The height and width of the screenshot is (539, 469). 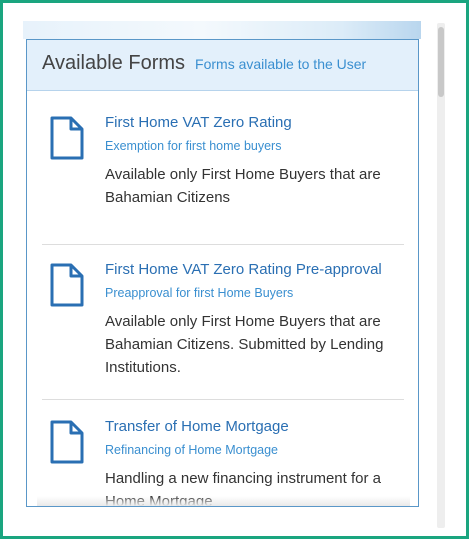 I want to click on form-subtitle: Preapproval for first Home Buyers, so click(x=199, y=293).